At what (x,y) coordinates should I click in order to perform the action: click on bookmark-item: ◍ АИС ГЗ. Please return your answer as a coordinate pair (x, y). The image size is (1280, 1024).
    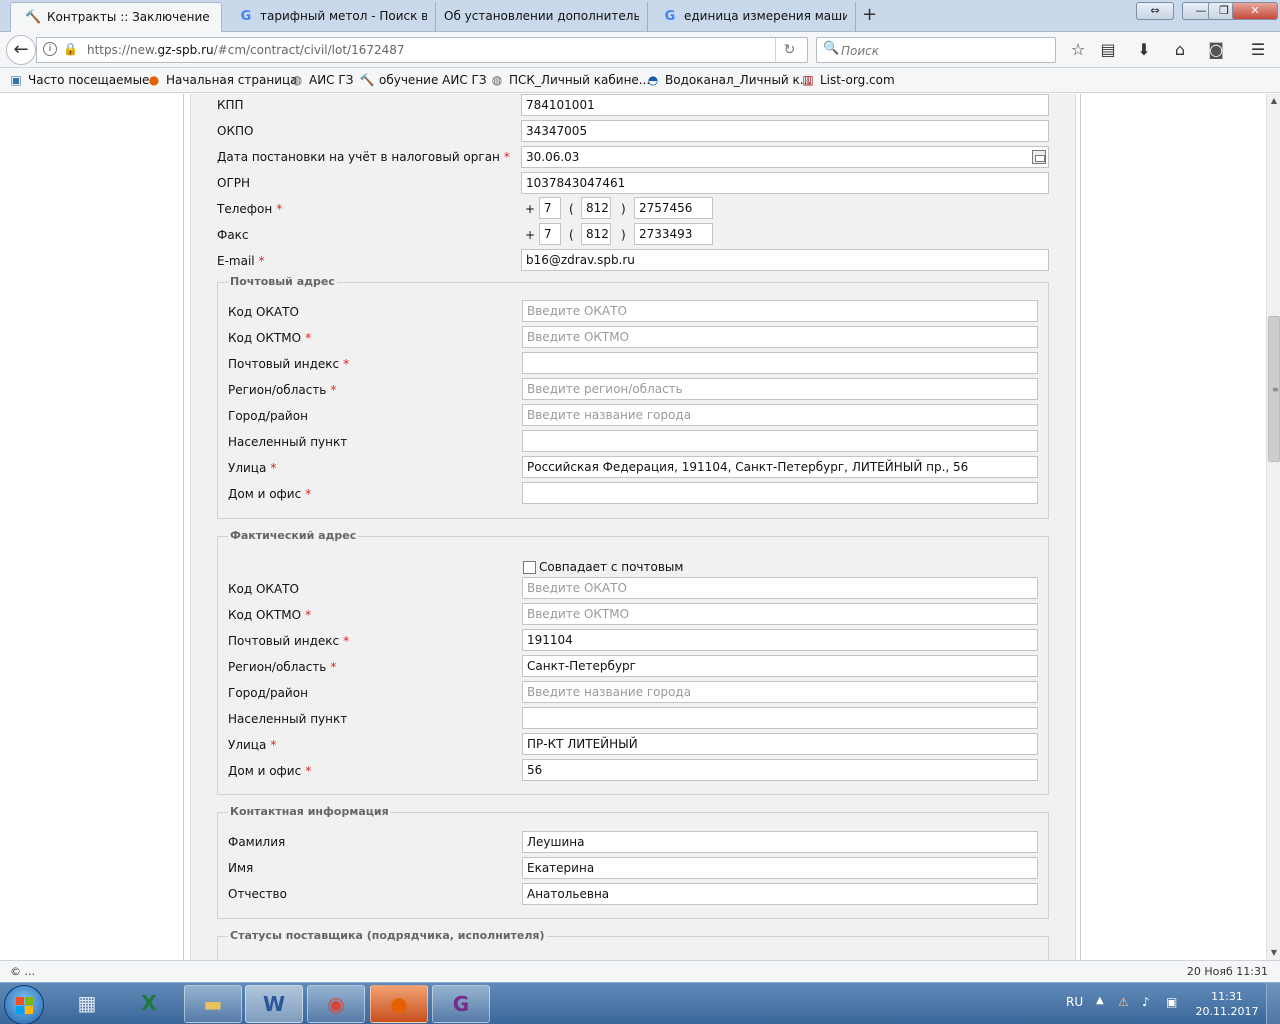
    Looking at the image, I should click on (321, 80).